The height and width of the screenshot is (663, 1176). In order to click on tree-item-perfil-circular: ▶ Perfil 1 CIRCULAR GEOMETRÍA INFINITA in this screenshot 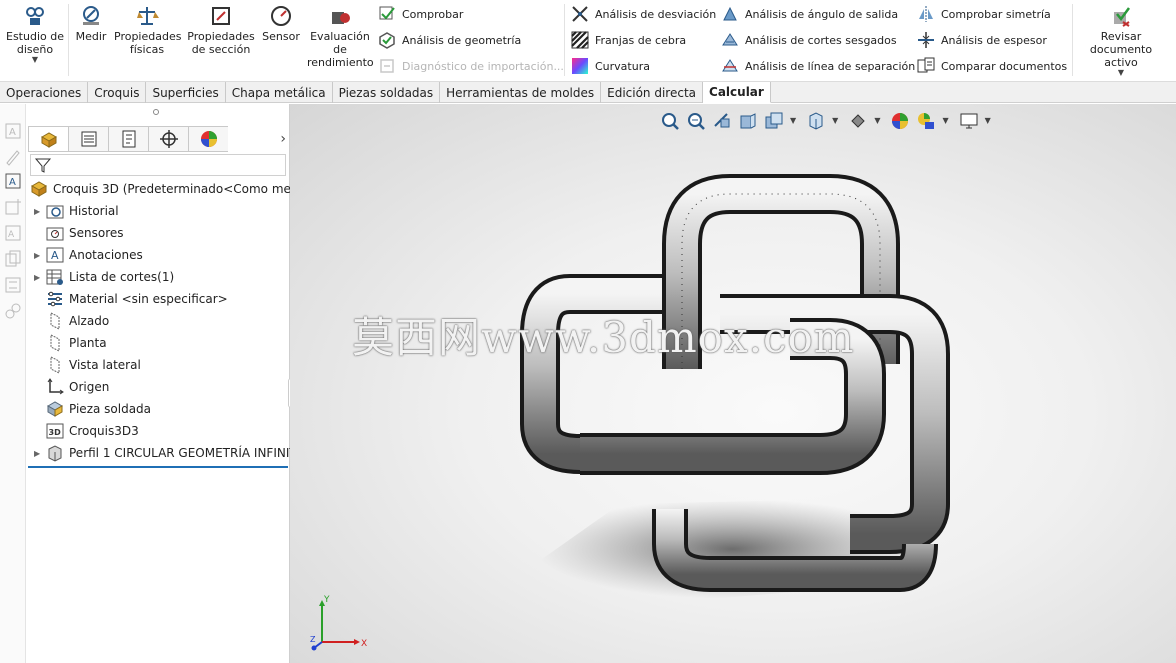, I will do `click(169, 453)`.